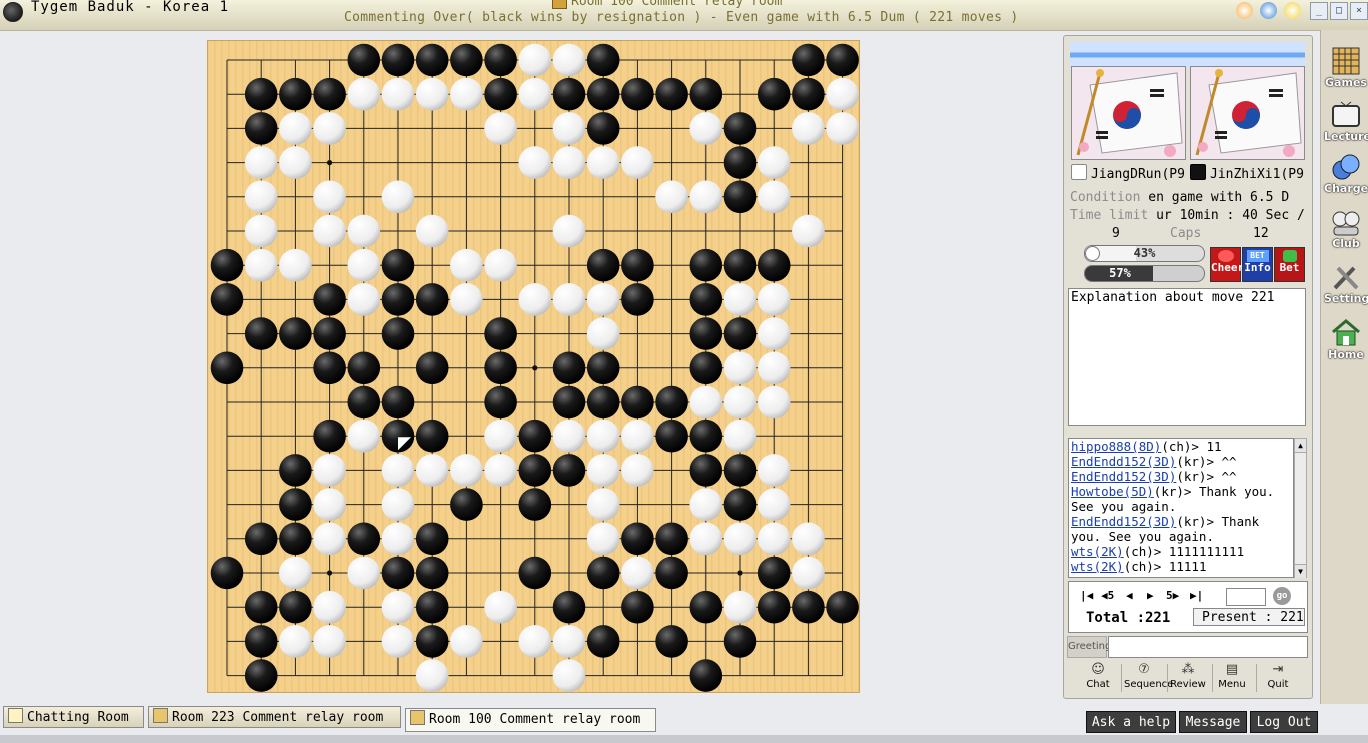 This screenshot has width=1368, height=743. I want to click on tab-room-223: Room 223 Comment relay room, so click(274, 717).